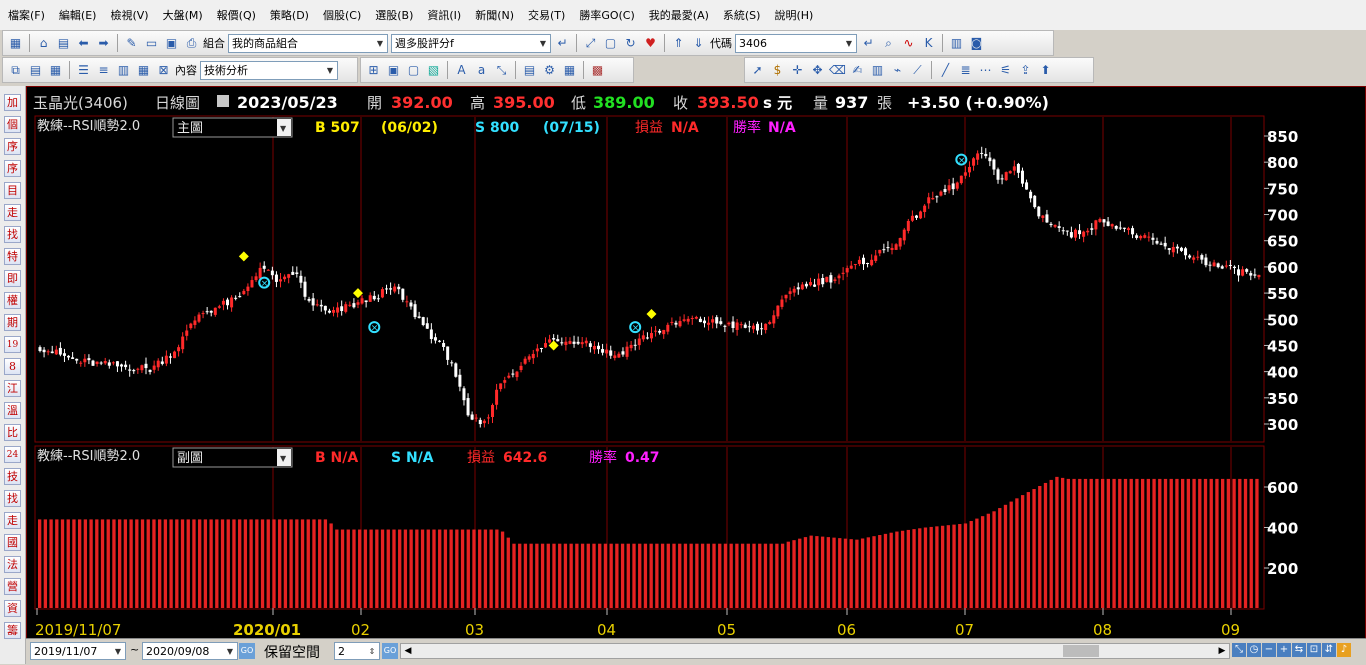  What do you see at coordinates (129, 15) in the screenshot?
I see `menu-item-2: 檢視(V)` at bounding box center [129, 15].